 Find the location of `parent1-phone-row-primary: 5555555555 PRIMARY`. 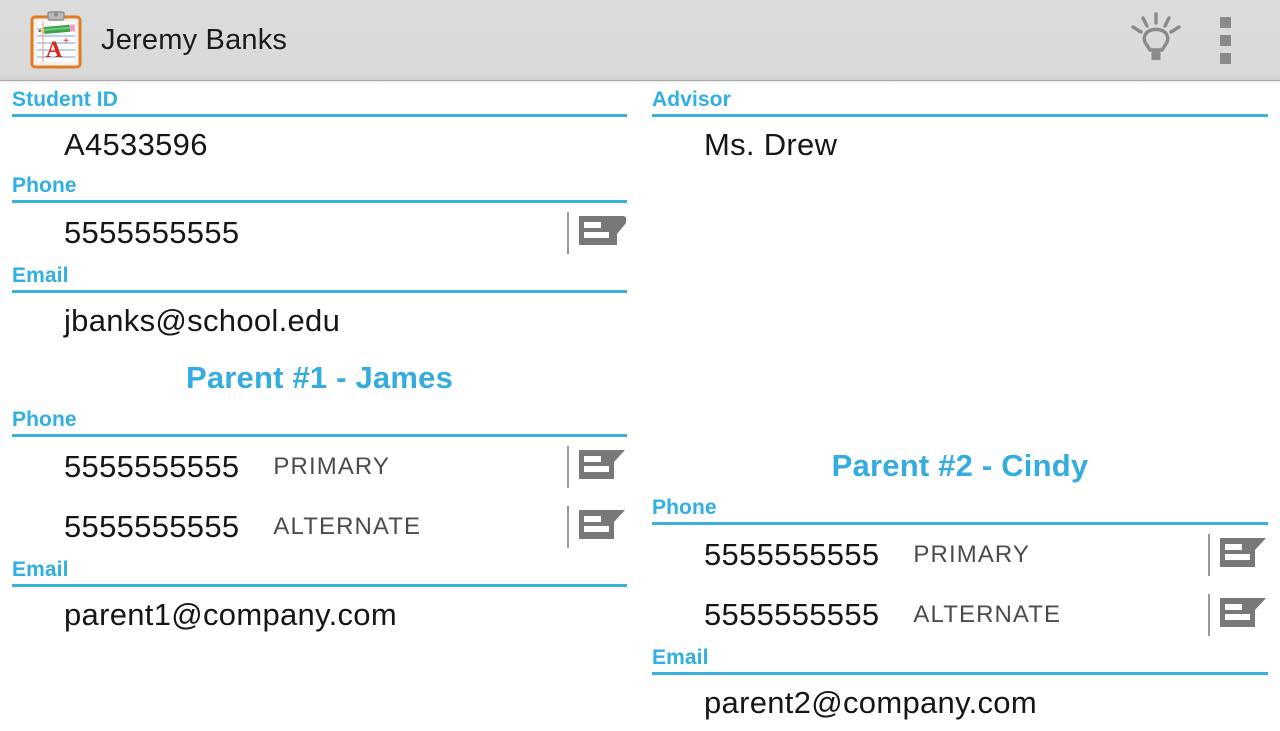

parent1-phone-row-primary: 5555555555 PRIMARY is located at coordinates (319, 467).